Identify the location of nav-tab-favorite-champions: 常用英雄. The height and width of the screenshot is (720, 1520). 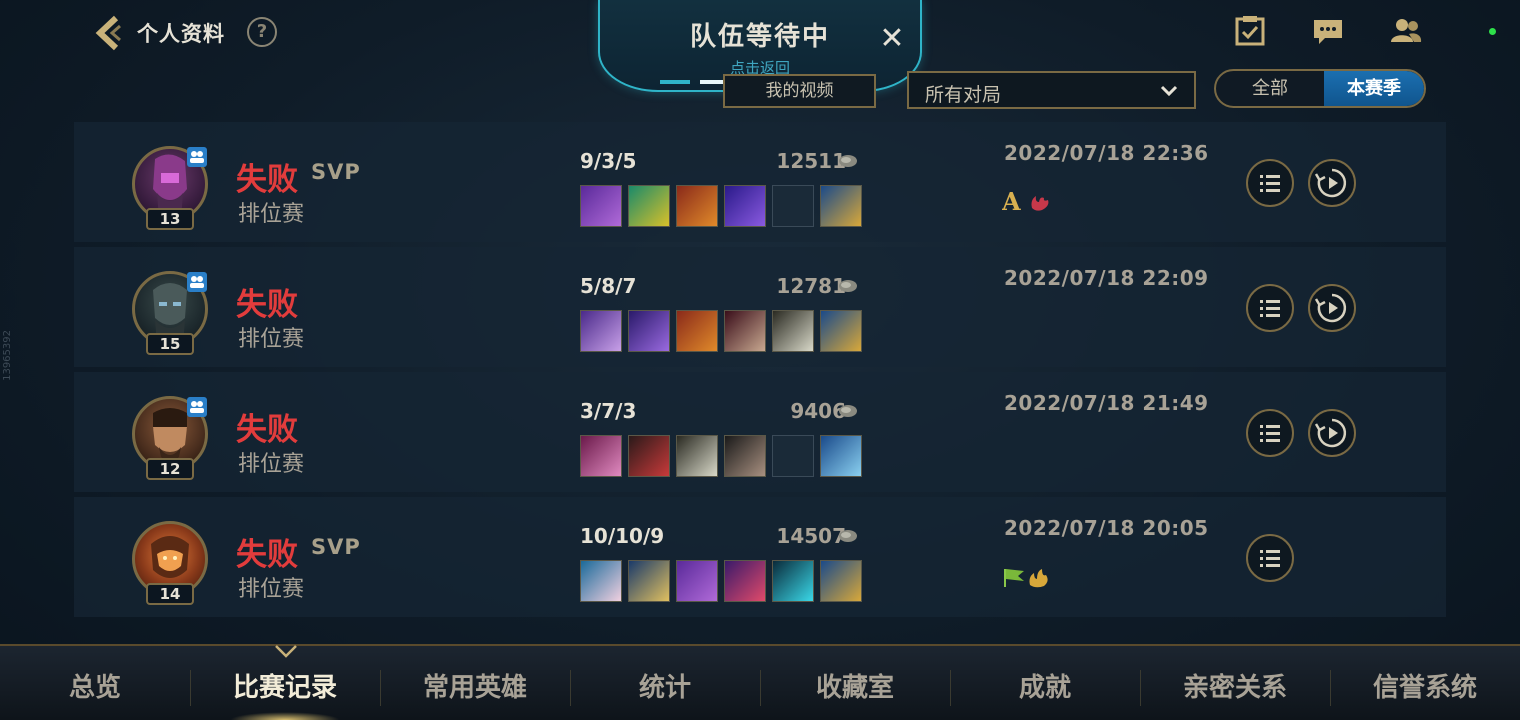
(475, 683).